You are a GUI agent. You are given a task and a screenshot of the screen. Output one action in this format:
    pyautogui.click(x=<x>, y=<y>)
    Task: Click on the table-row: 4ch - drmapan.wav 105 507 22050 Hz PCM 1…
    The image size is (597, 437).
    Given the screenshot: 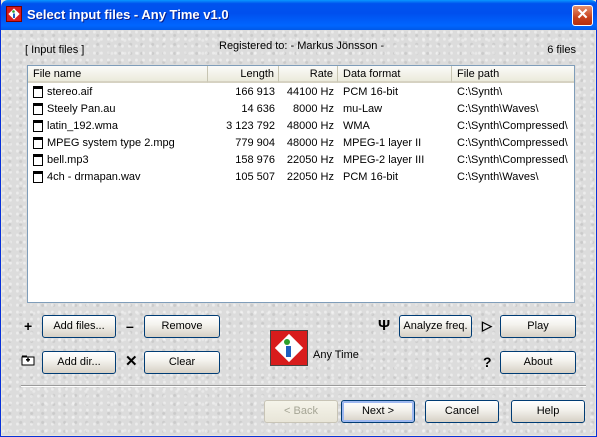 What is the action you would take?
    pyautogui.click(x=301, y=177)
    